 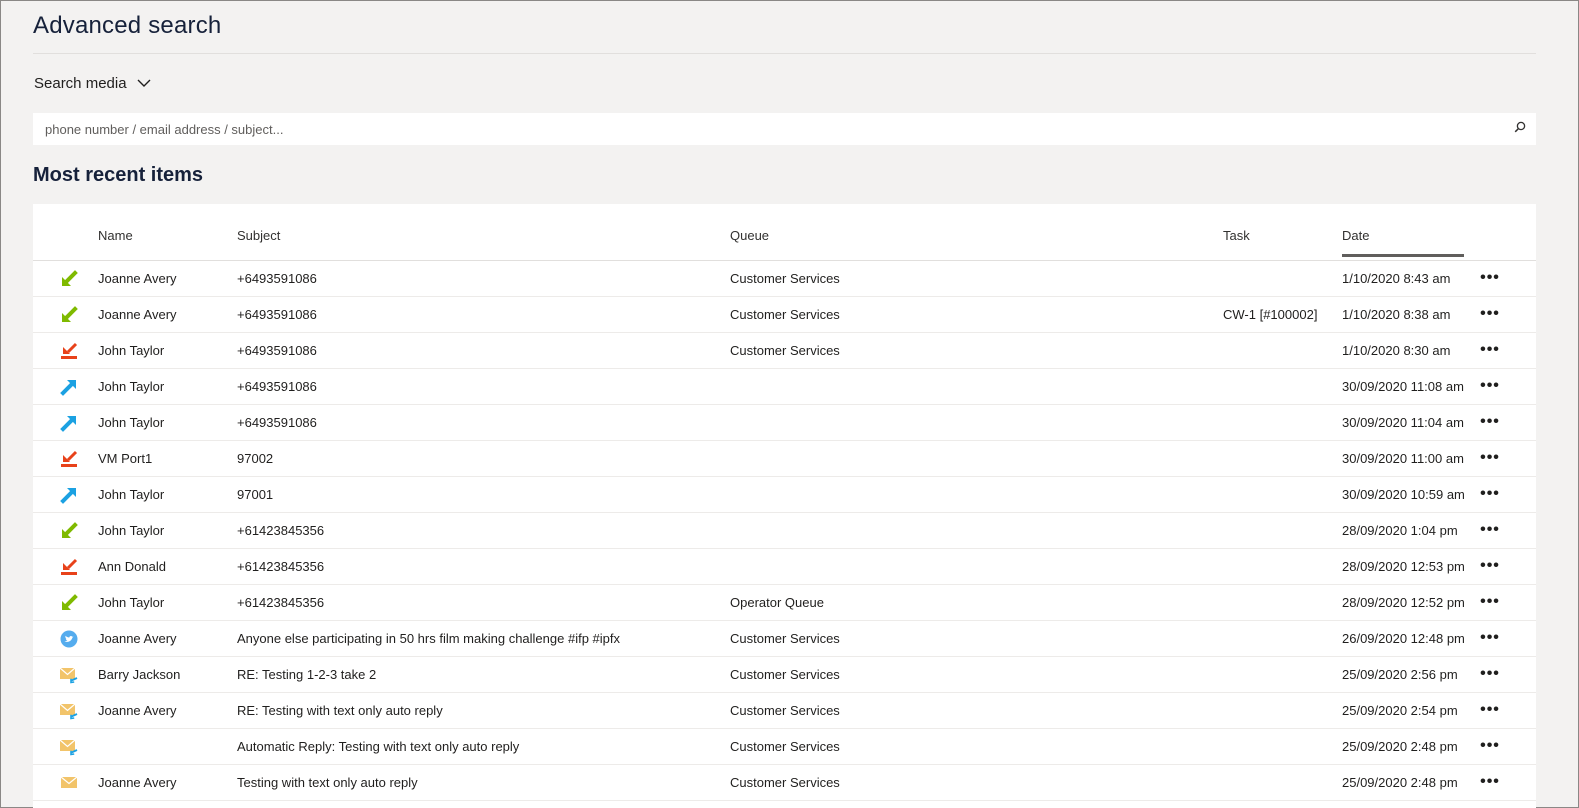 I want to click on sort-indicator, so click(x=1403, y=255).